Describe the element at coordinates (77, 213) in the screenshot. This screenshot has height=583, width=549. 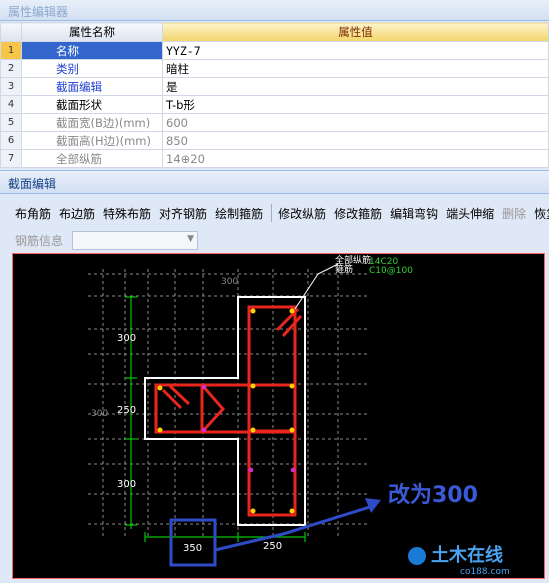
I see `edge-rebar-button: 布边筋` at that location.